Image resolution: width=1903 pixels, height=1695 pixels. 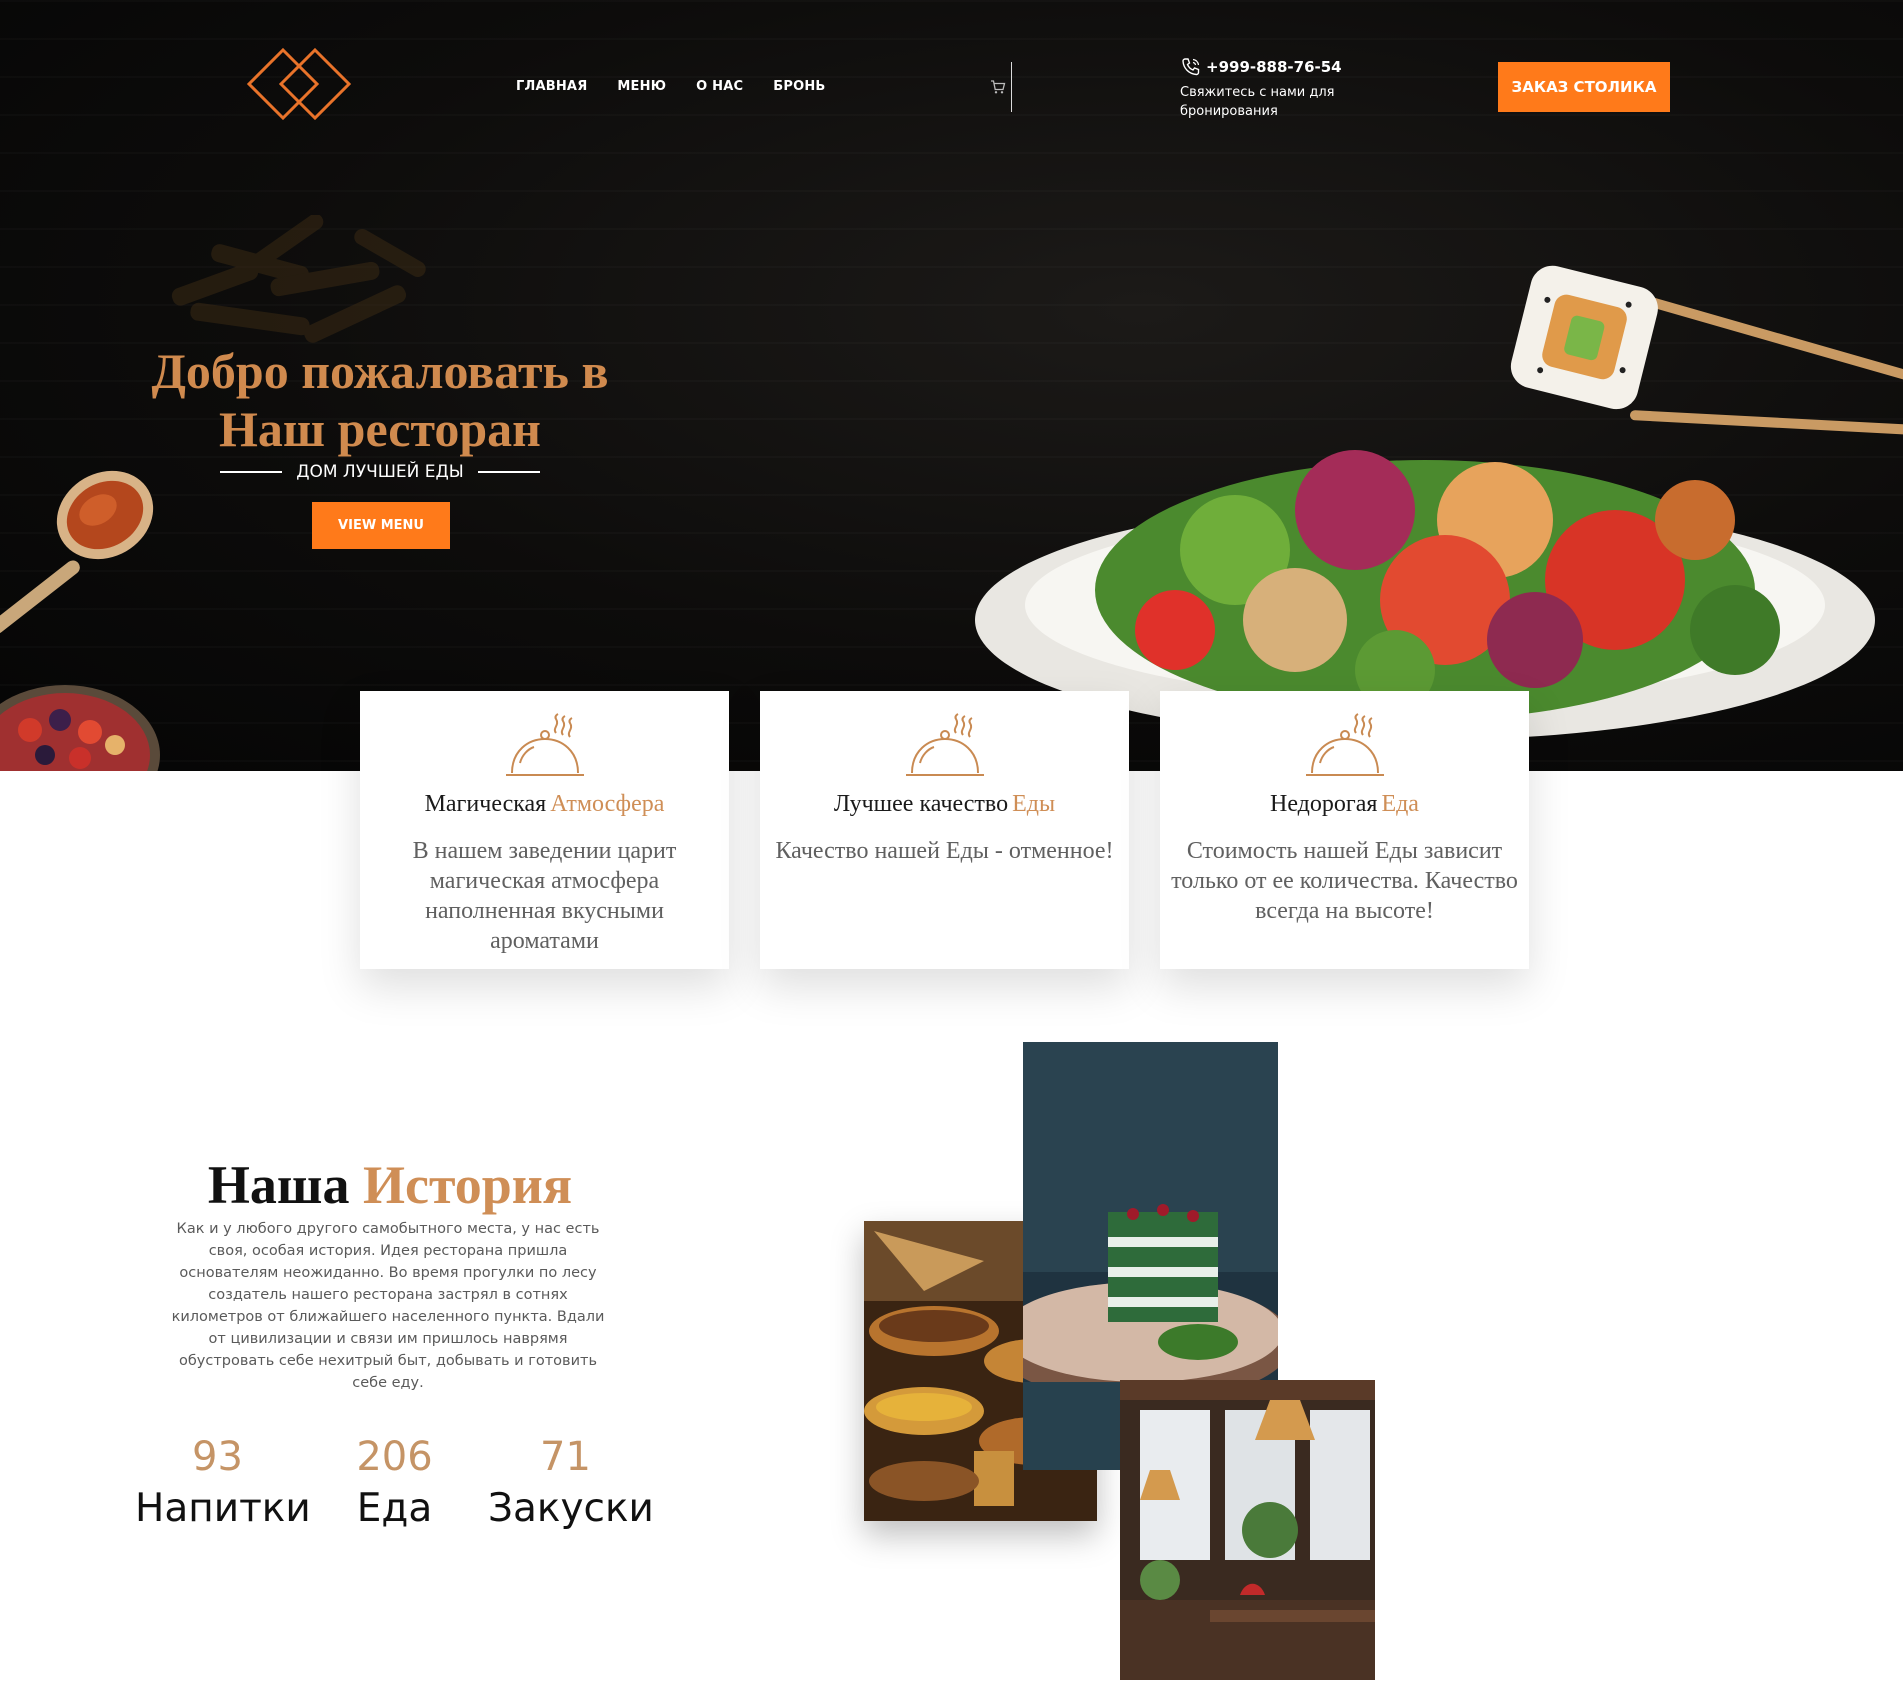 What do you see at coordinates (641, 86) in the screenshot?
I see `nav-menu: МЕНЮ` at bounding box center [641, 86].